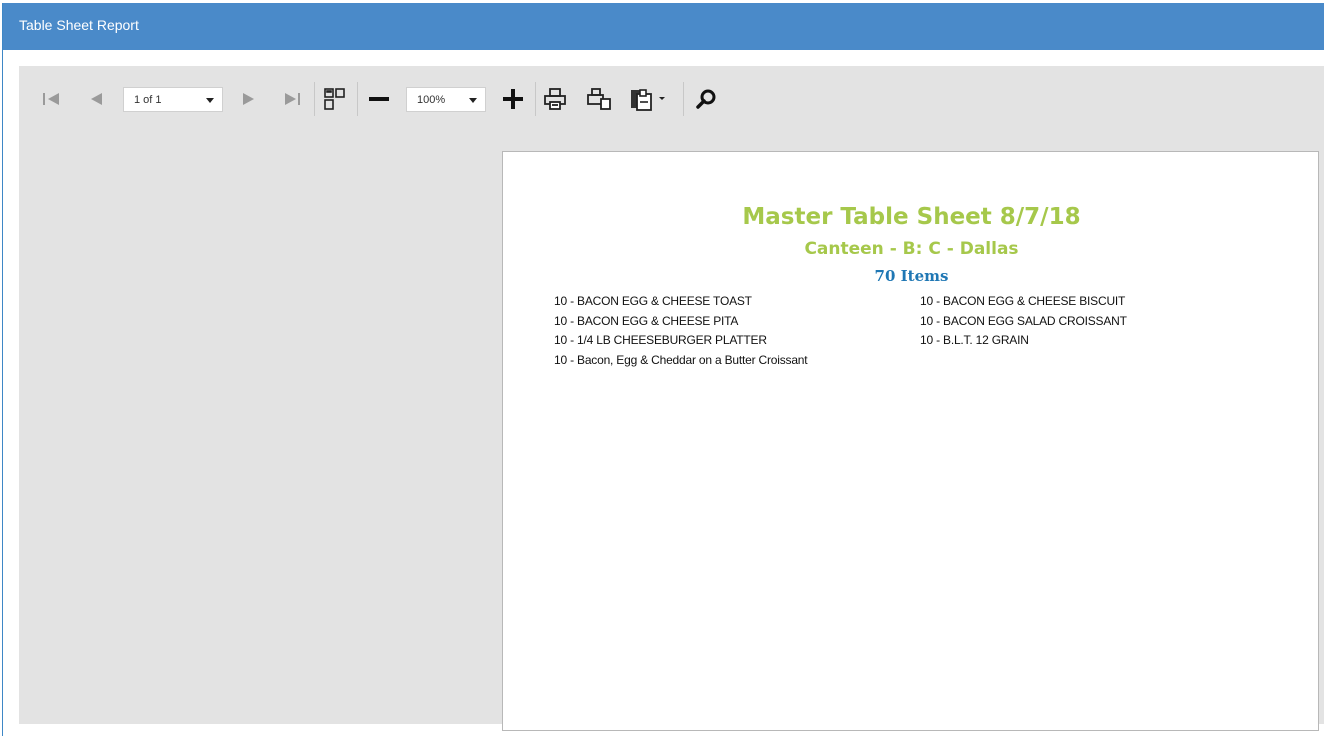  I want to click on list-item: 10 - BACON EGG & CHEESE TOAST, so click(653, 301).